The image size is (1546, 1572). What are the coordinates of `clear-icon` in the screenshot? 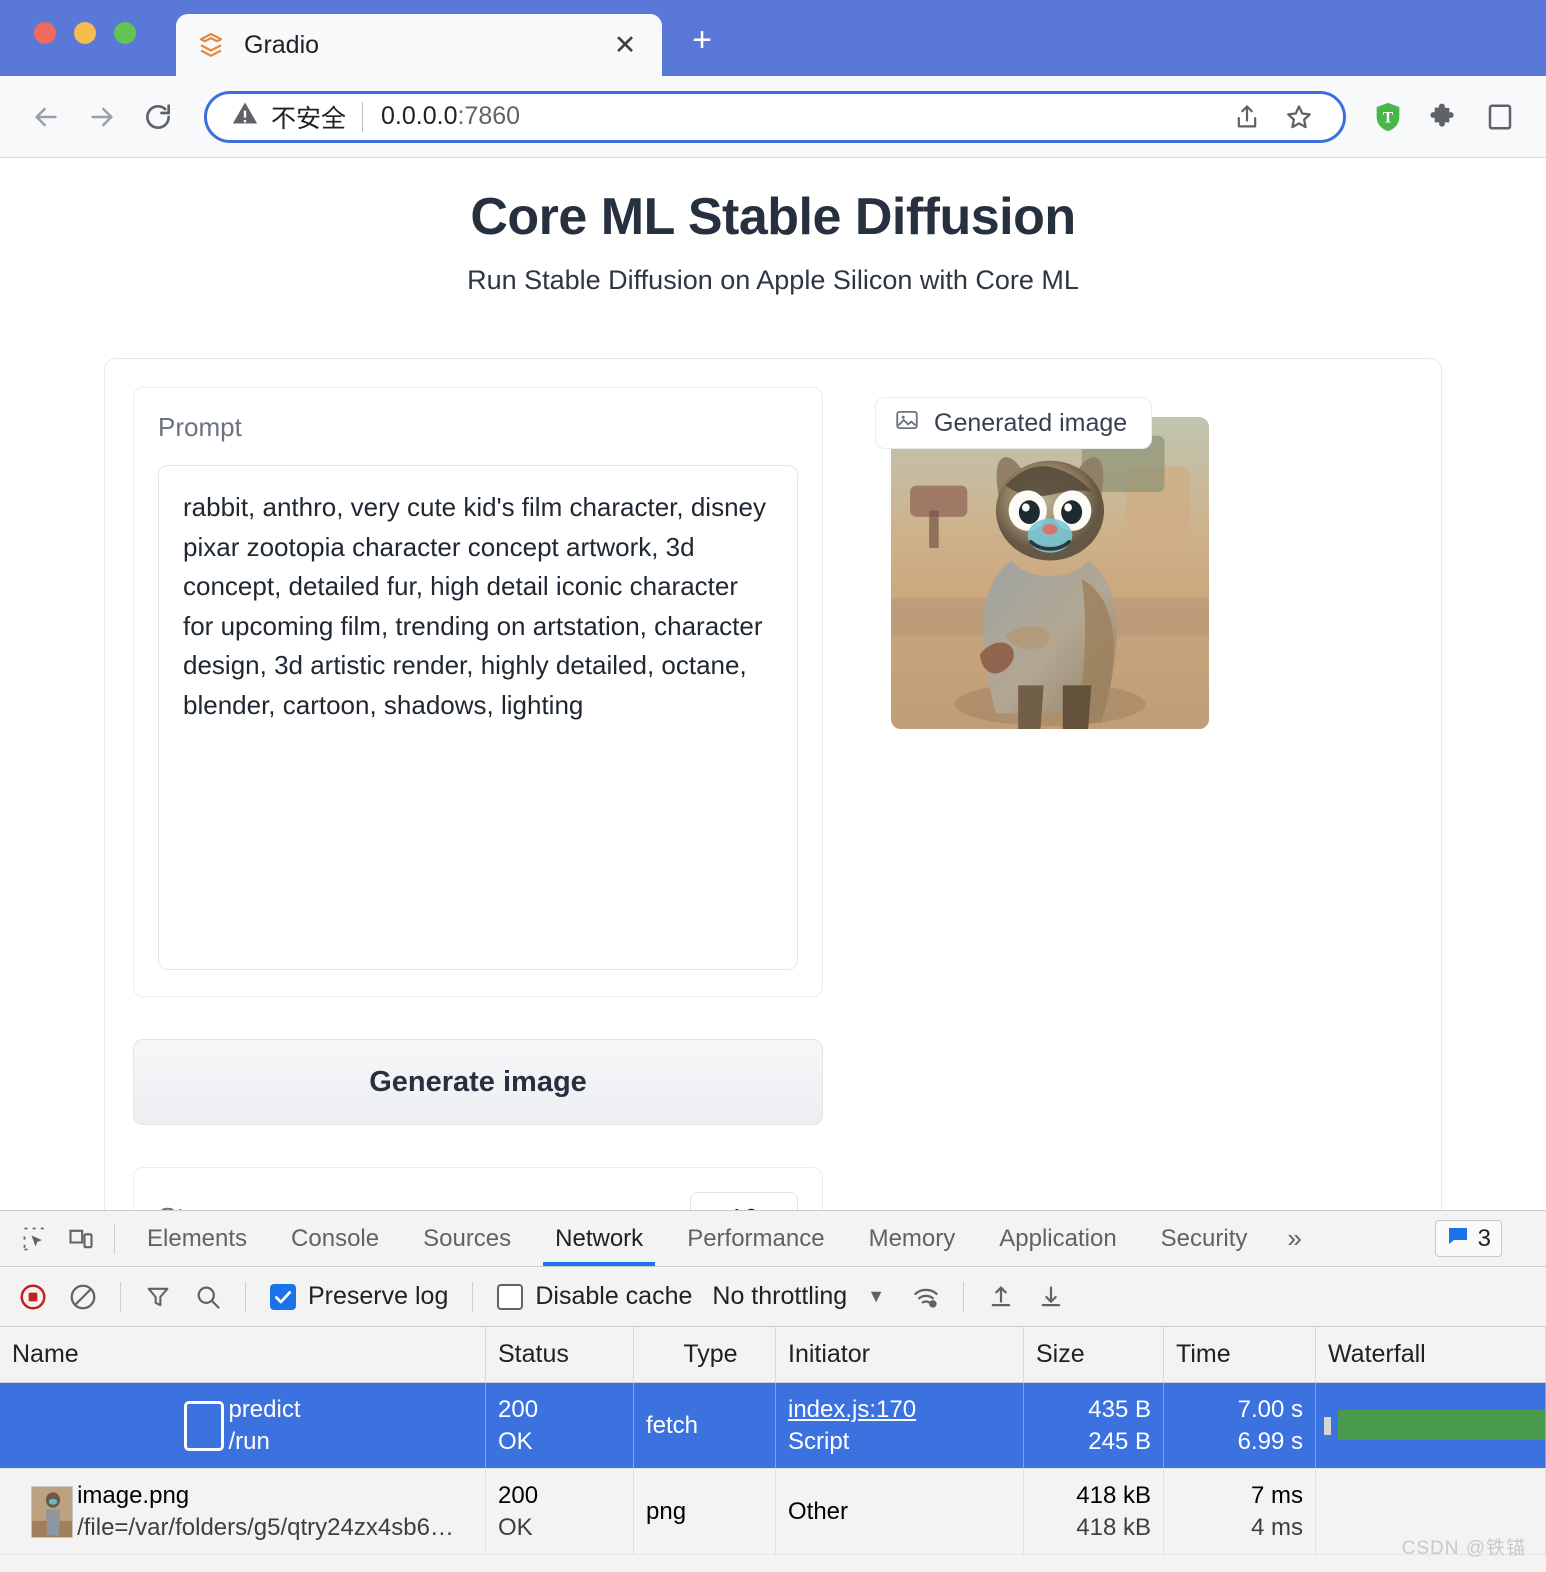 It's located at (83, 1297).